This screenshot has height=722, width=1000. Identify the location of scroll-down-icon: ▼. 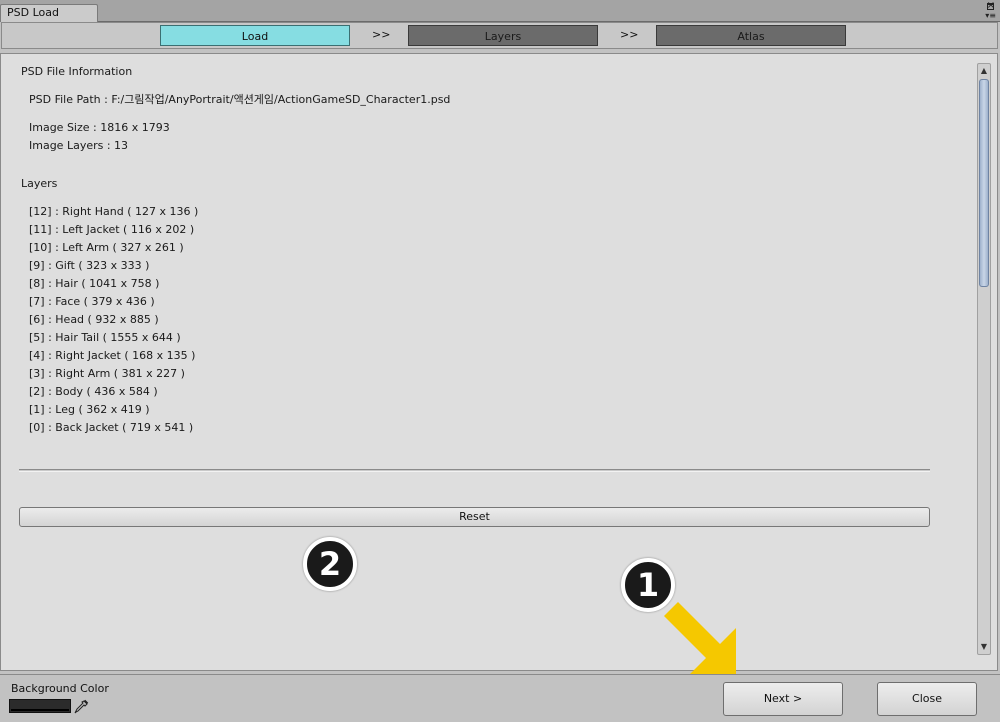
(984, 647).